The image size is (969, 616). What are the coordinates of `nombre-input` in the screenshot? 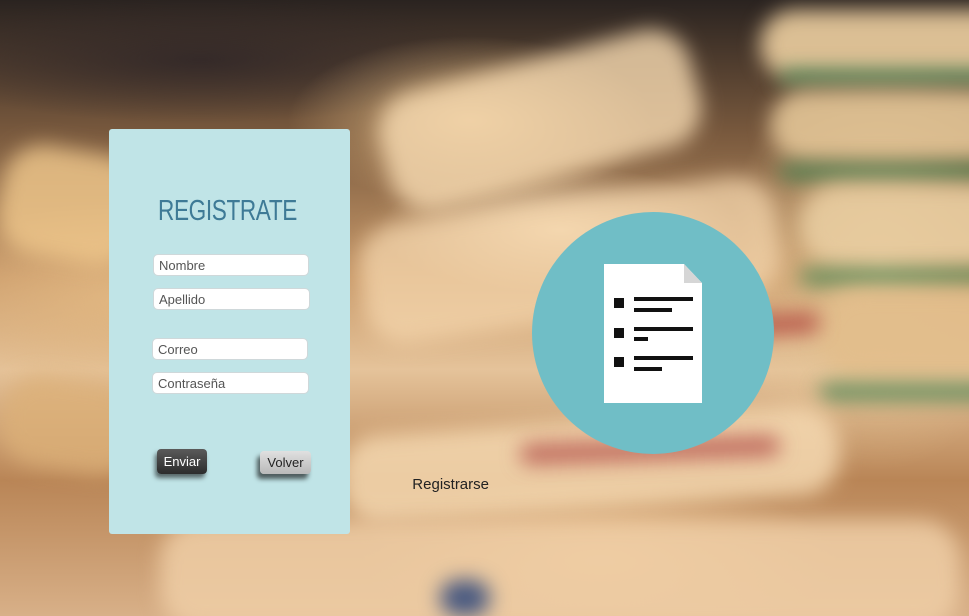 It's located at (231, 265).